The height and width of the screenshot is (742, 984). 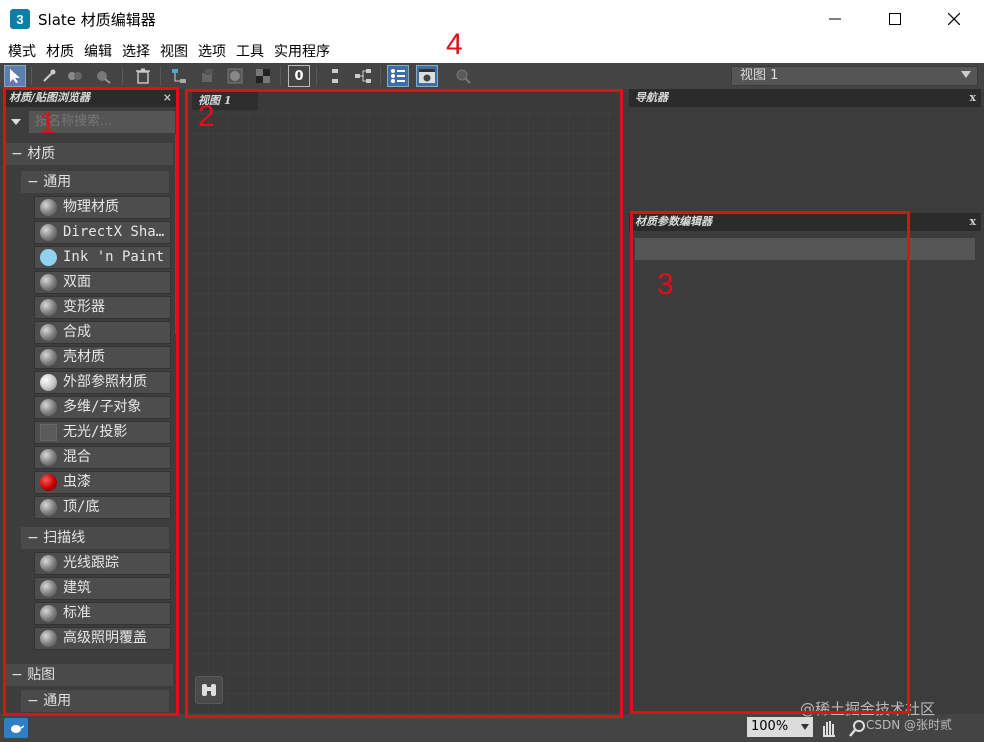 I want to click on item-label: 光线跟踪, so click(x=91, y=563).